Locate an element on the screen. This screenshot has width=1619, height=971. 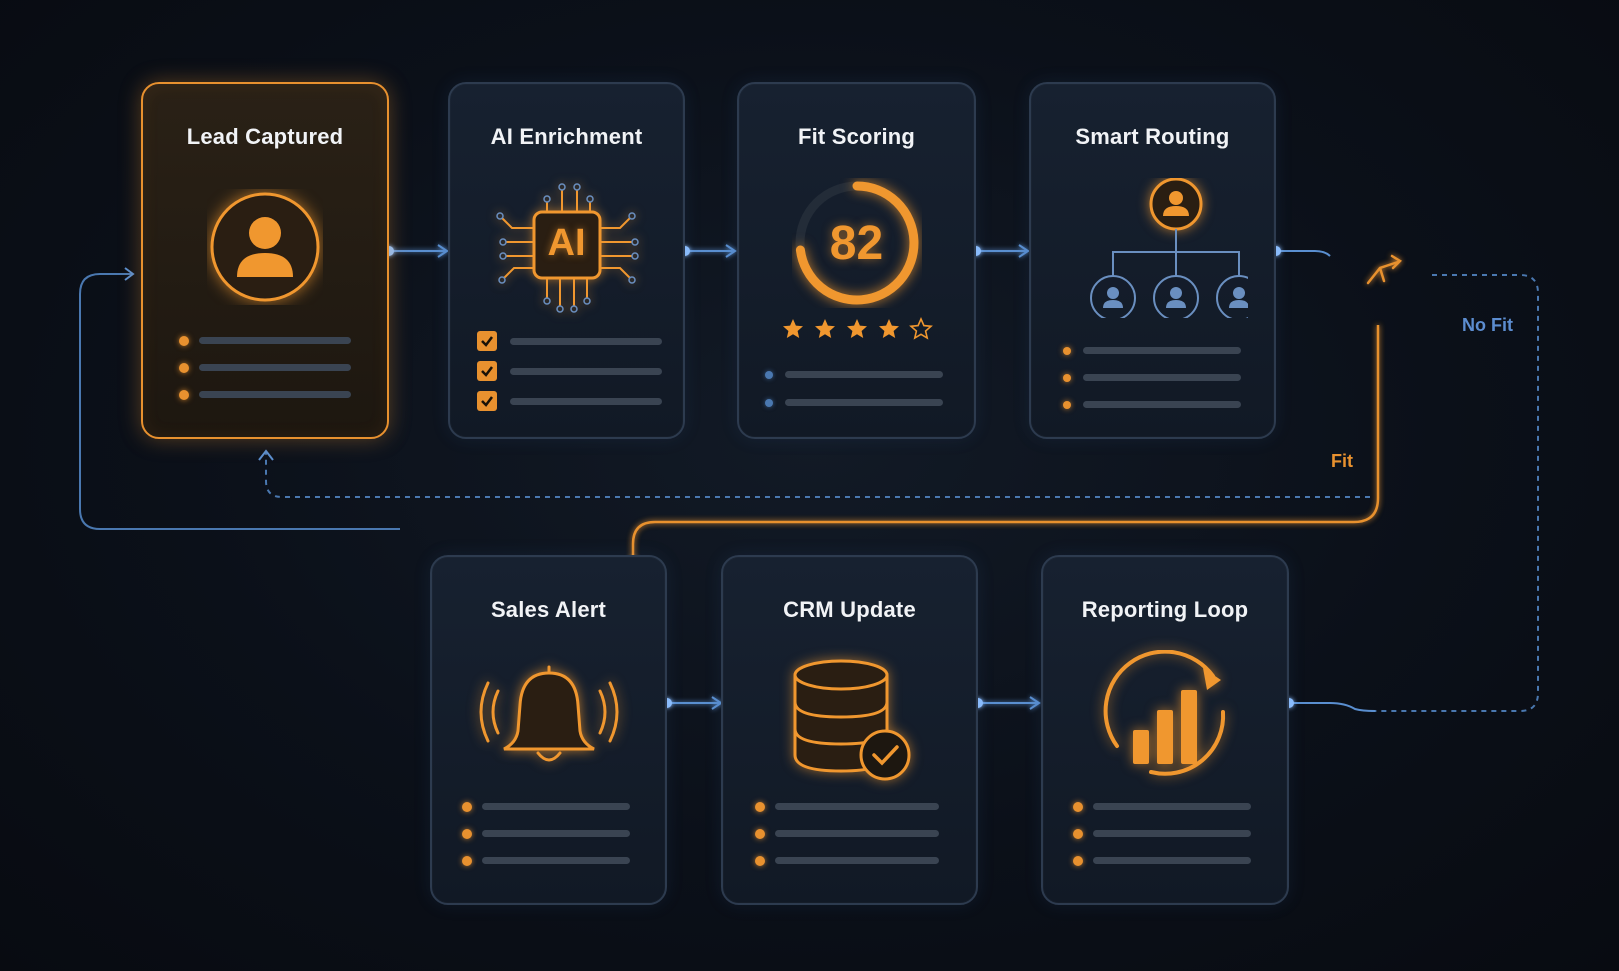
card-title: Fit Scoring is located at coordinates (856, 136).